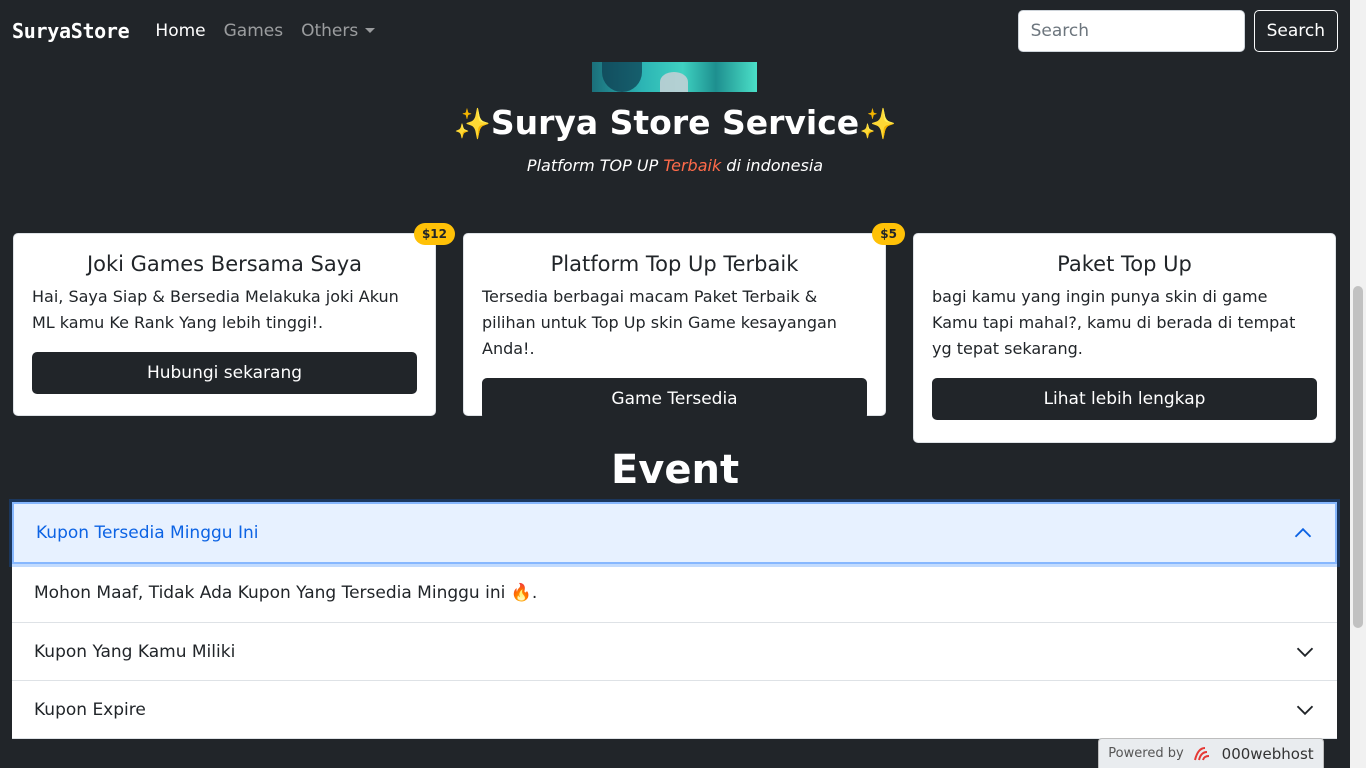  What do you see at coordinates (888, 234) in the screenshot?
I see `price-badge: $5` at bounding box center [888, 234].